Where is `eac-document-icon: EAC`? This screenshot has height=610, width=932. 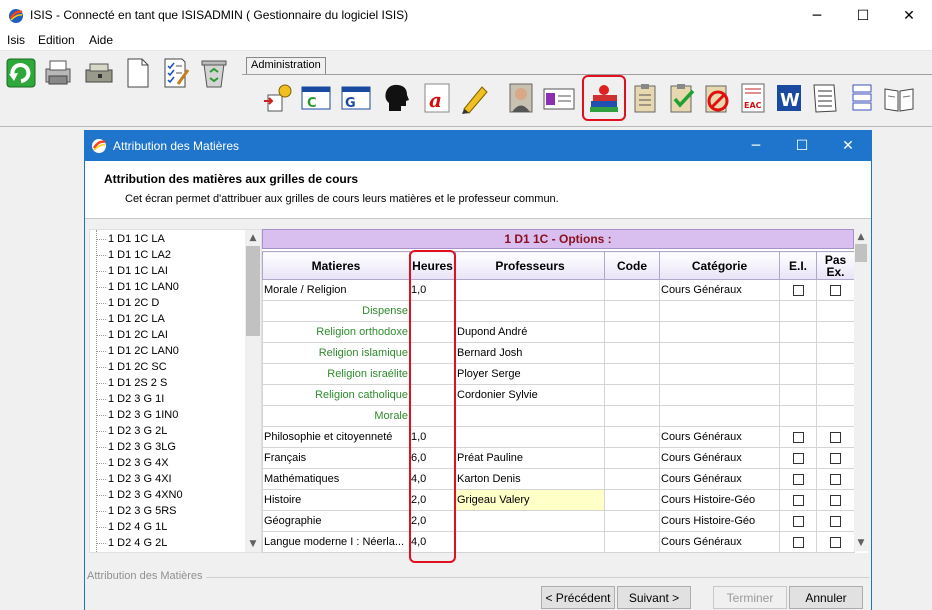
eac-document-icon: EAC is located at coordinates (753, 98).